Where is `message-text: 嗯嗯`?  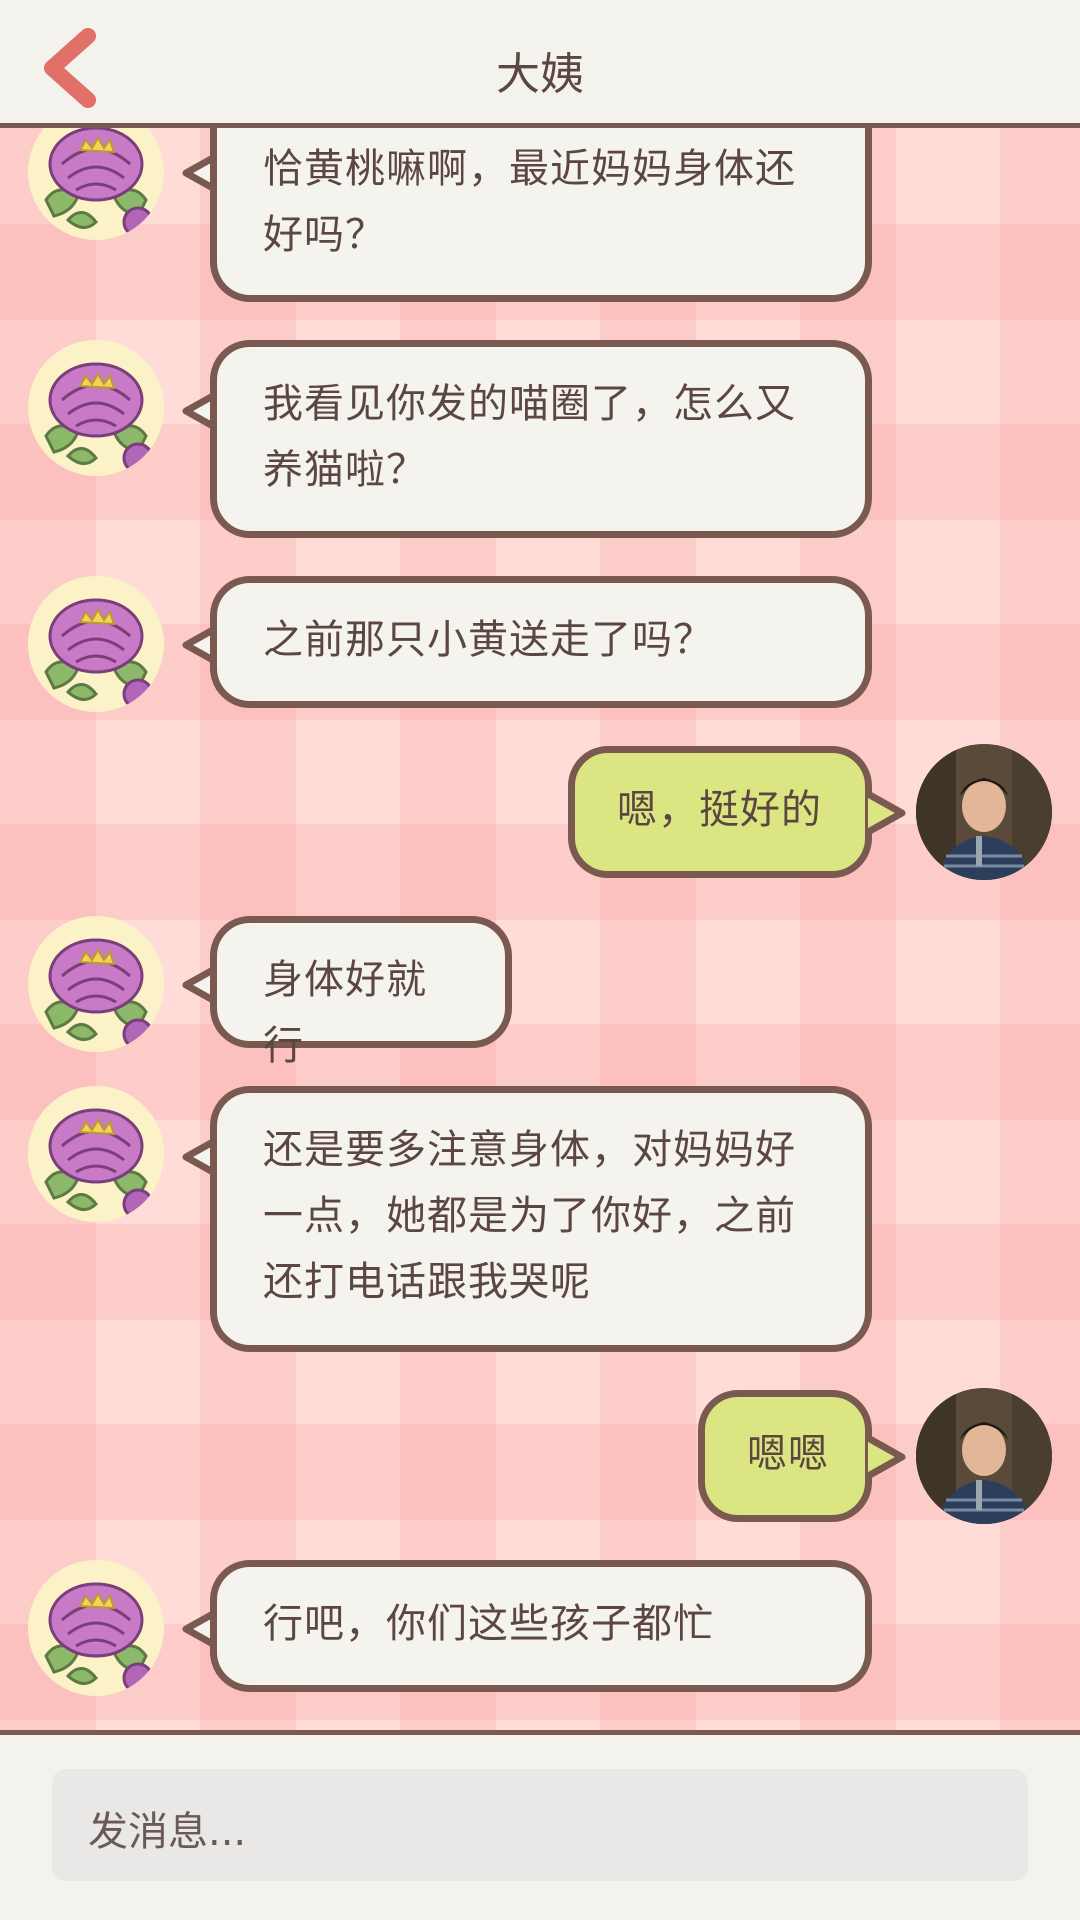 message-text: 嗯嗯 is located at coordinates (788, 1454).